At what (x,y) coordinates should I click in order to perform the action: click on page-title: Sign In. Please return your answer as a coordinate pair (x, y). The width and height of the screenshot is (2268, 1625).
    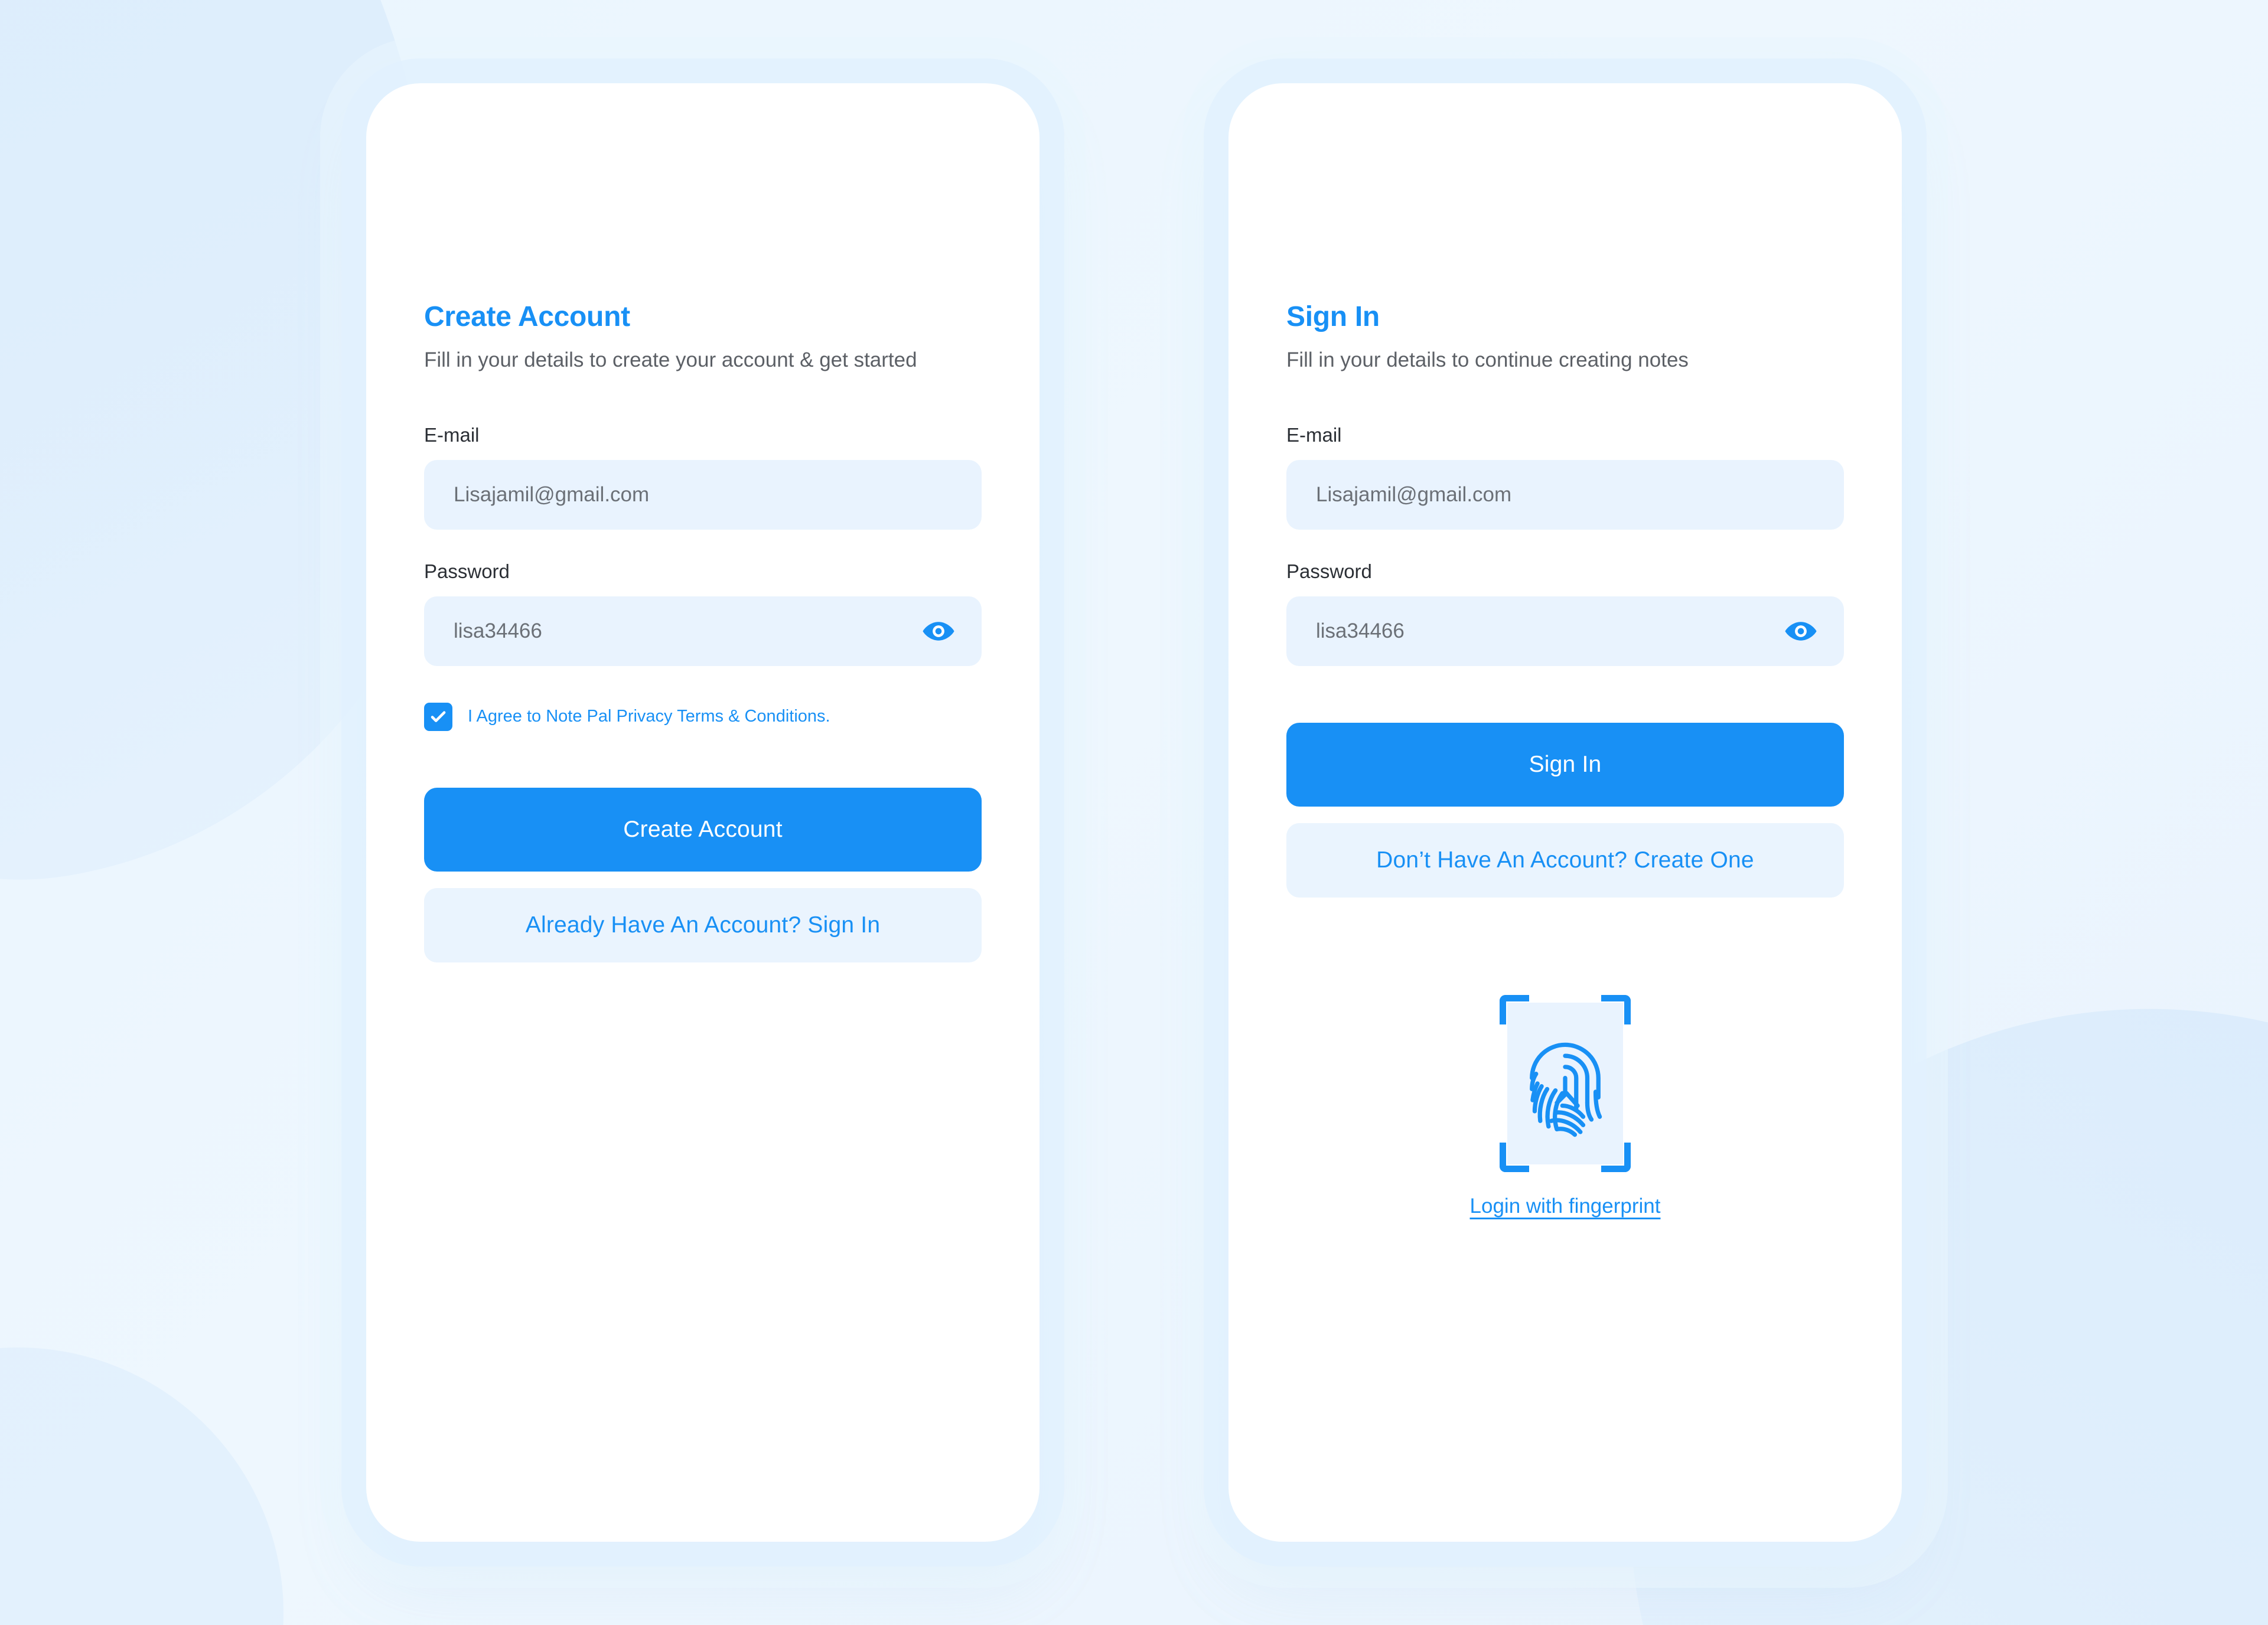
    Looking at the image, I should click on (1333, 316).